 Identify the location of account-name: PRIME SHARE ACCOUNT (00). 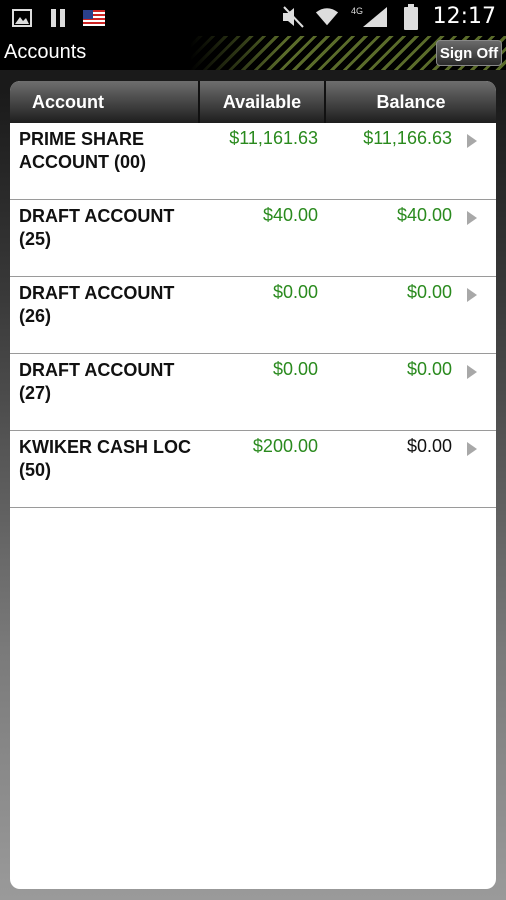
(114, 151).